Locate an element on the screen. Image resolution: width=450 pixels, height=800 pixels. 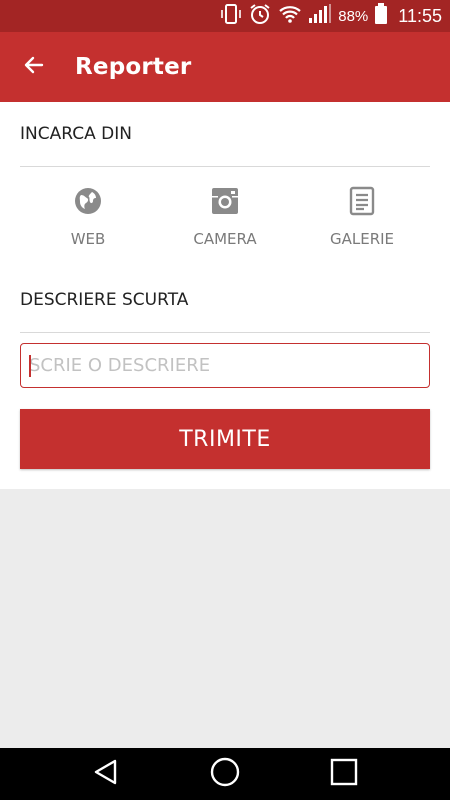
alarm-icon is located at coordinates (260, 16).